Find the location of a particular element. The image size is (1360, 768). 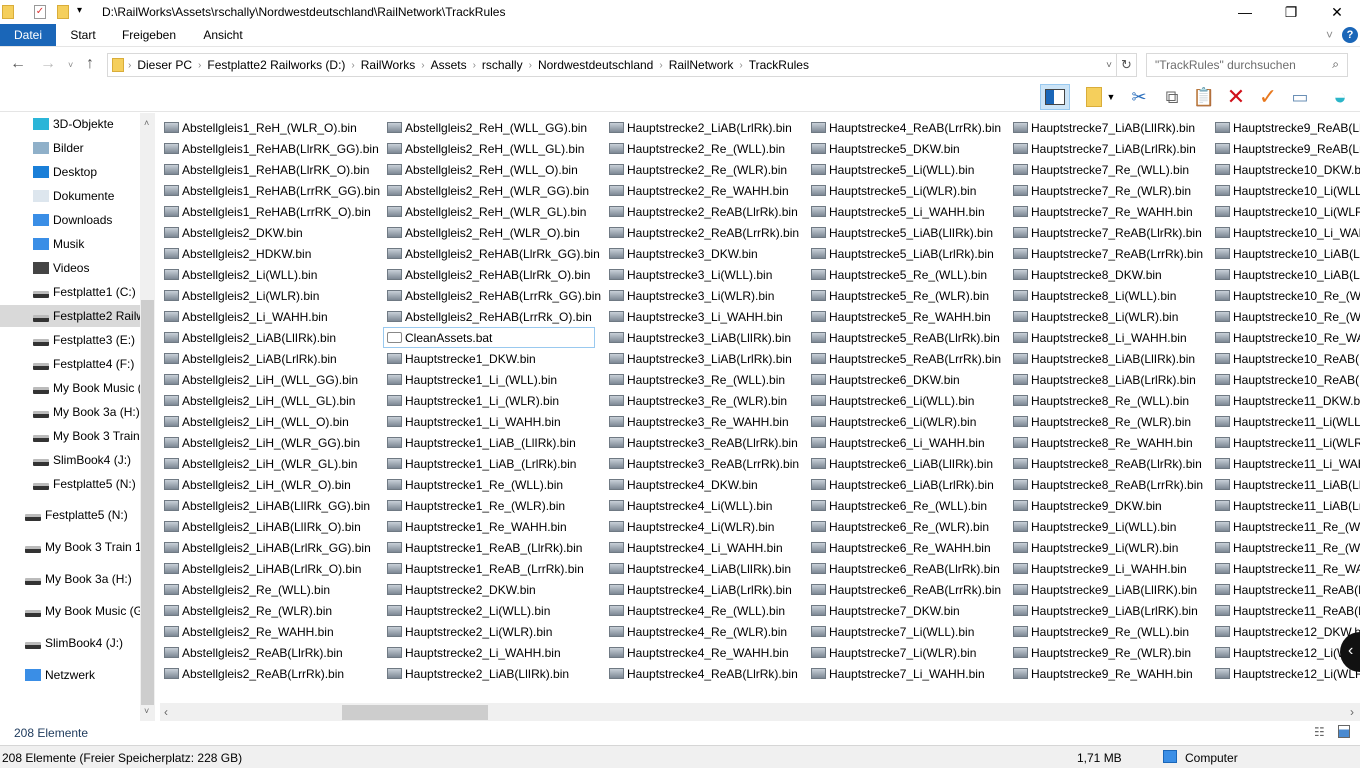

file-item: Hauptstrecke1_DKW.bin is located at coordinates (489, 358).